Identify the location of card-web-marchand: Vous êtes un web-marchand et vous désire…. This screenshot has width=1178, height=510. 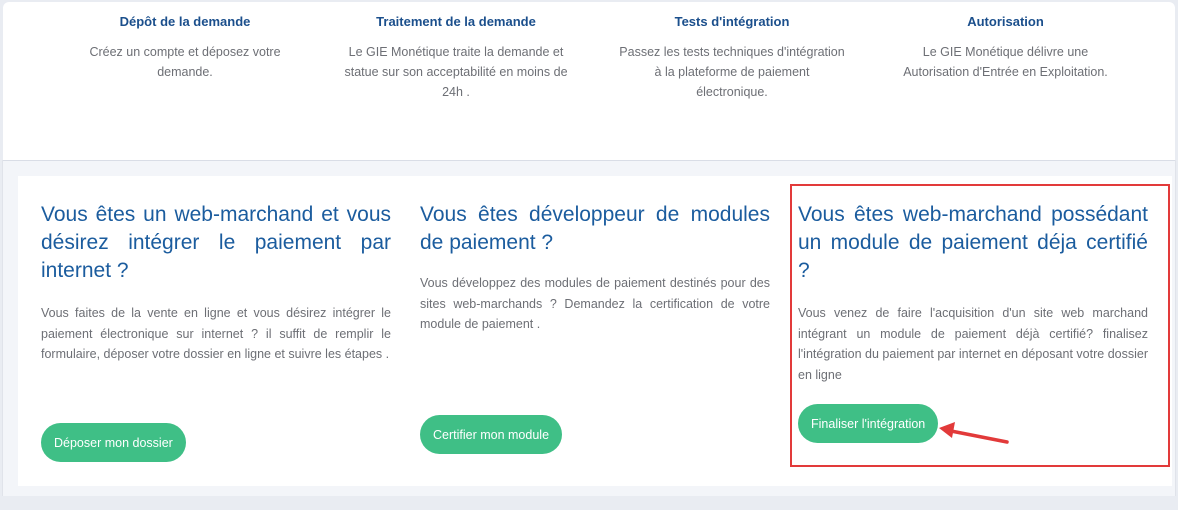
(216, 270).